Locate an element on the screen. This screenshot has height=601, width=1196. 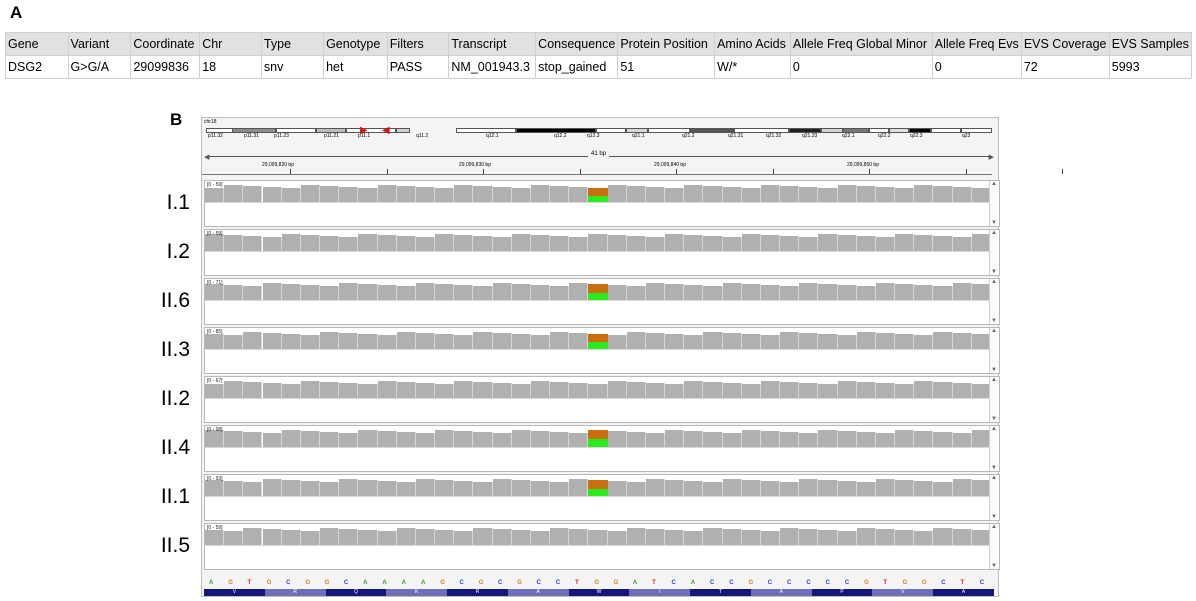
centromere-icon: ◀ is located at coordinates (386, 130).